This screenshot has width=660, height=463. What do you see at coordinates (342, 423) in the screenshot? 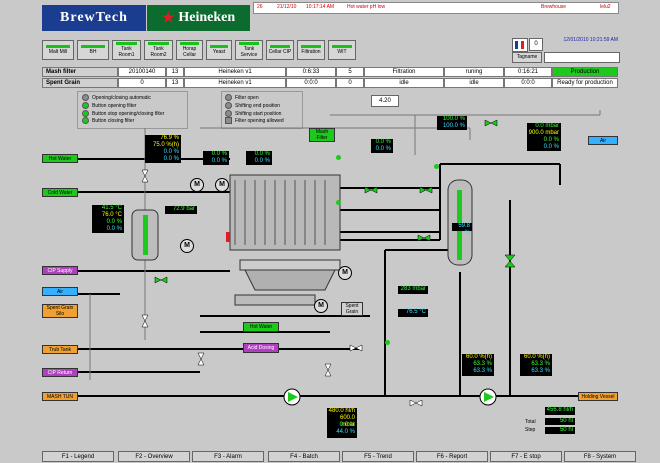
I see `display-flow: 480.0 hl/h 600.0 mbar 0.0 % 44.0 %` at bounding box center [342, 423].